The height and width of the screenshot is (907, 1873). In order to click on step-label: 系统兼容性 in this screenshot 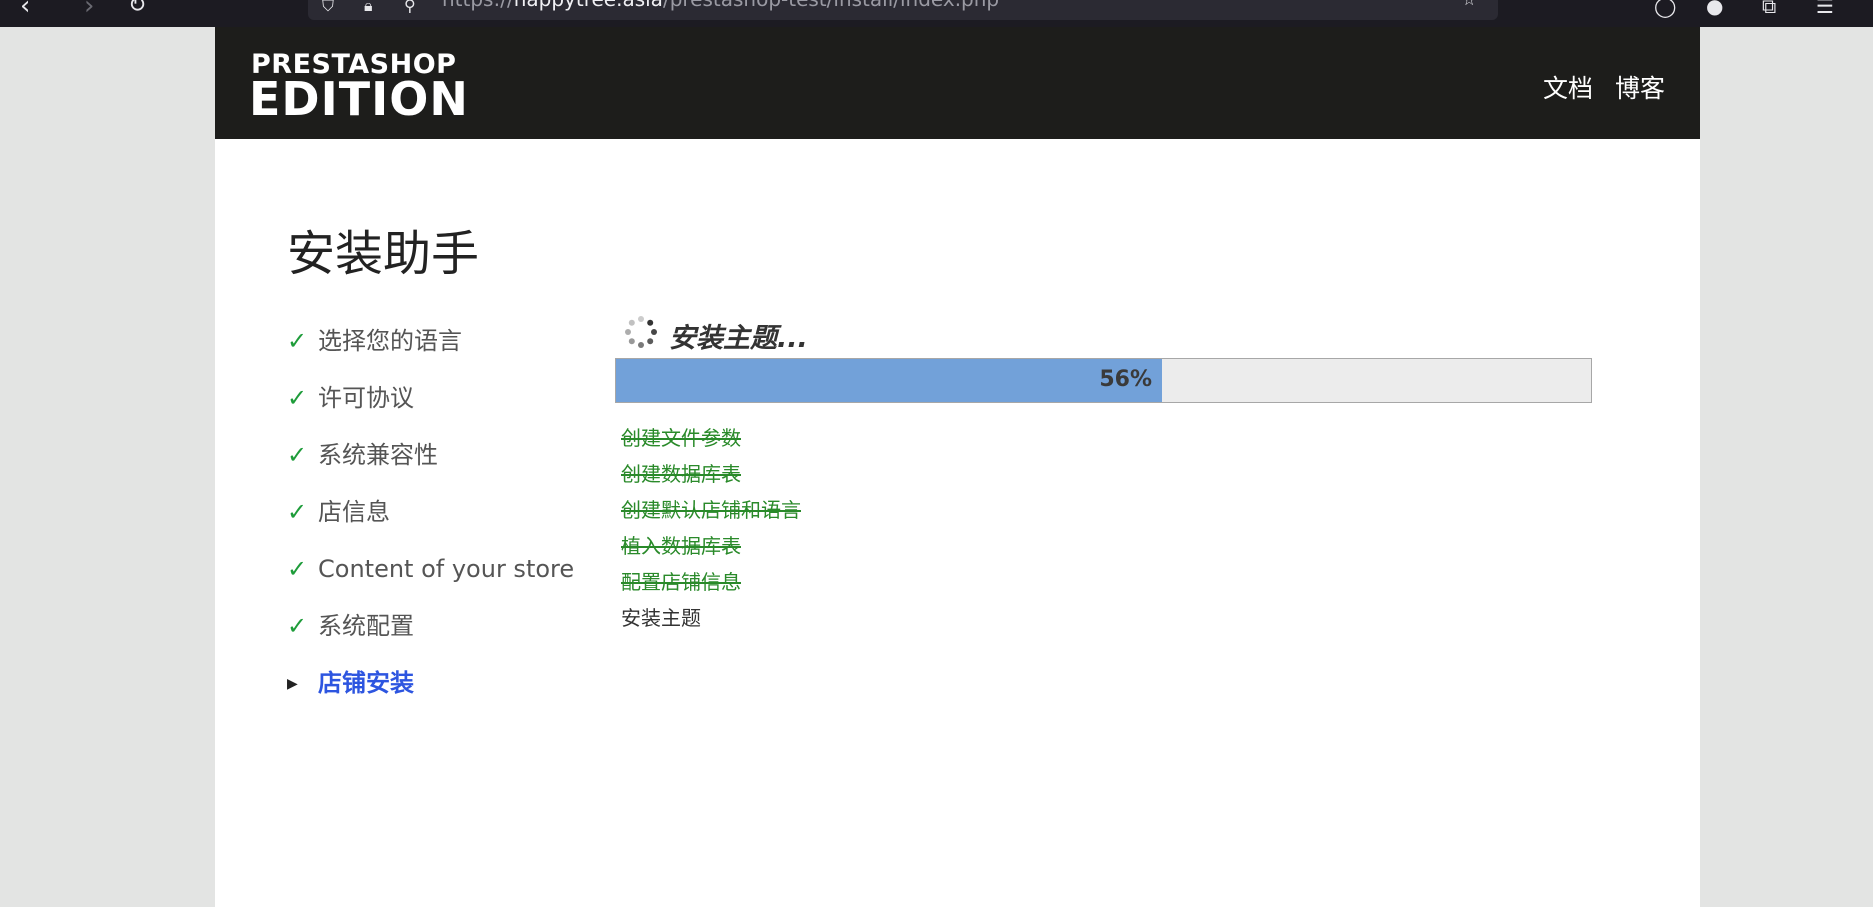, I will do `click(378, 455)`.